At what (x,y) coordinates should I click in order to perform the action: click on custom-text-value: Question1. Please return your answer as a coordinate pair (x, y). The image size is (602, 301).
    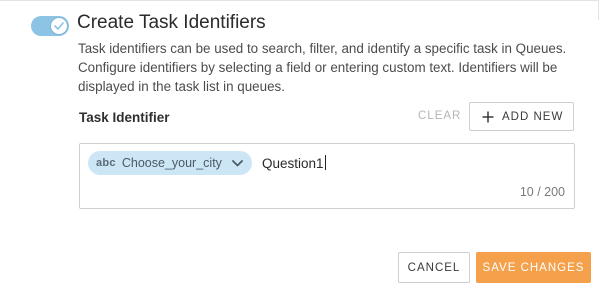
    Looking at the image, I should click on (293, 163).